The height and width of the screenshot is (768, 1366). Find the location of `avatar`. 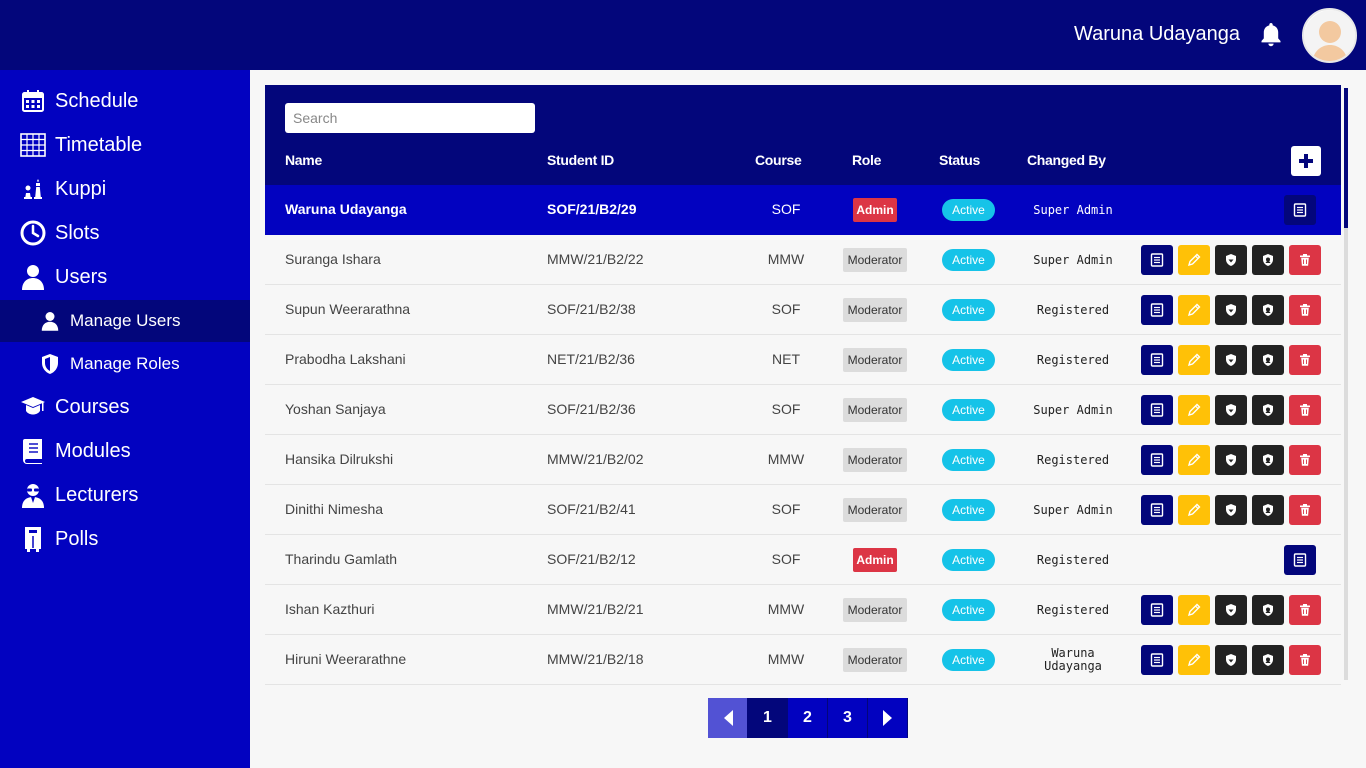

avatar is located at coordinates (1329, 35).